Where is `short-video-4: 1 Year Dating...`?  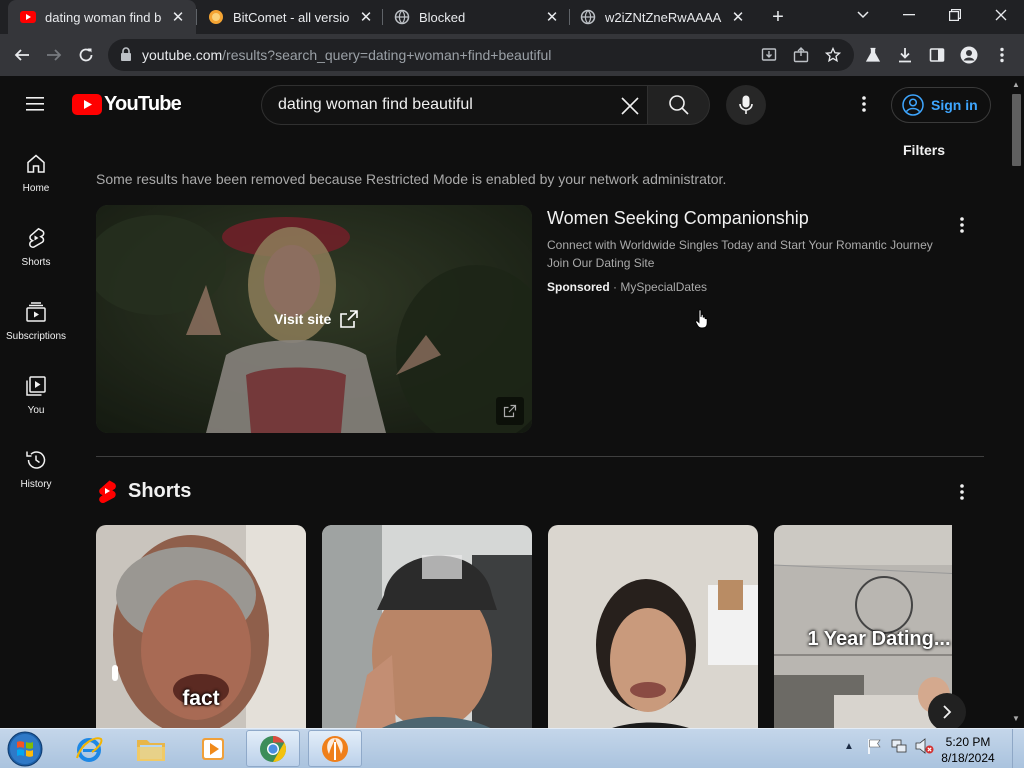 short-video-4: 1 Year Dating... is located at coordinates (863, 626).